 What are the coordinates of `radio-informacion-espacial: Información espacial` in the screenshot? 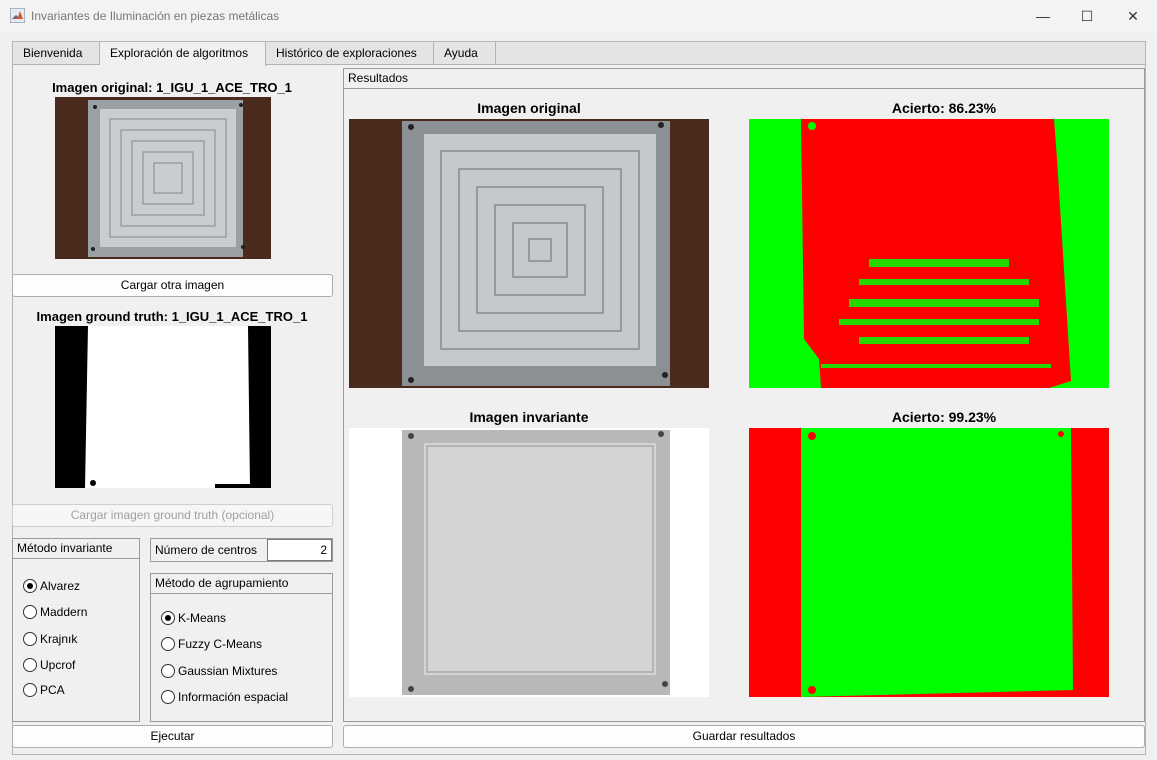 It's located at (224, 697).